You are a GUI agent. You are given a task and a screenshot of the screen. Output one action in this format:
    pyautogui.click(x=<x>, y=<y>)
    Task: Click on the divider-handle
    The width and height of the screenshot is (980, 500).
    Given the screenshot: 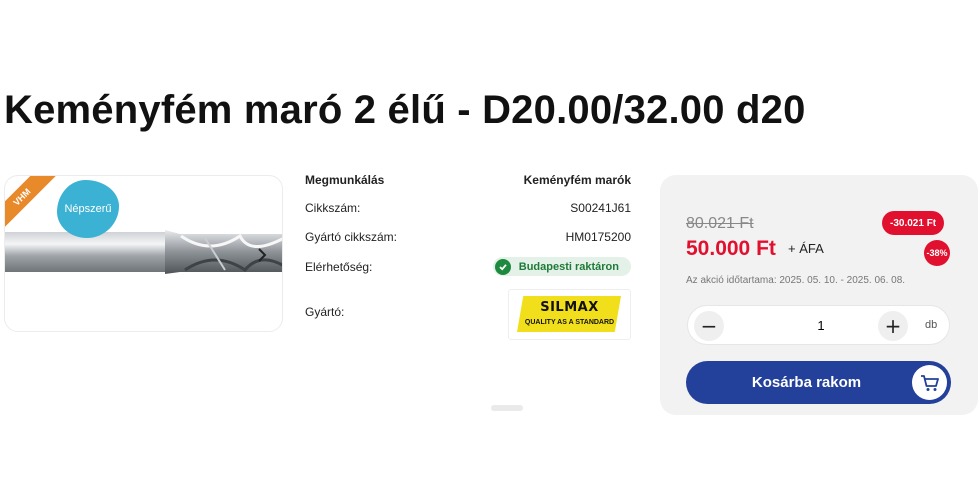 What is the action you would take?
    pyautogui.click(x=507, y=408)
    